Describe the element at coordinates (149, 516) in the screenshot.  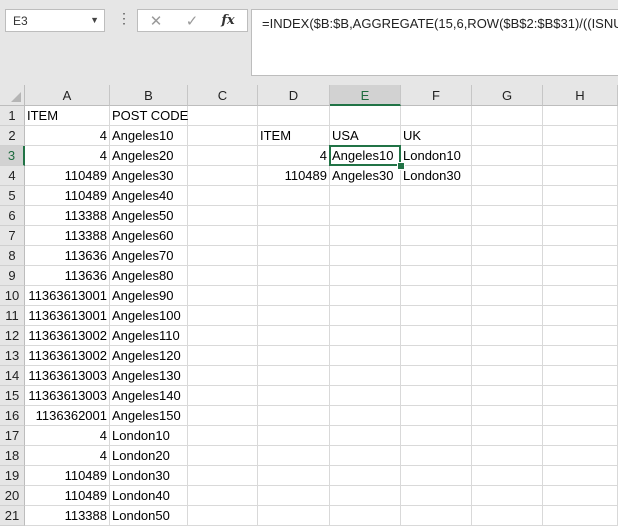
I see `cell-b21: London50` at that location.